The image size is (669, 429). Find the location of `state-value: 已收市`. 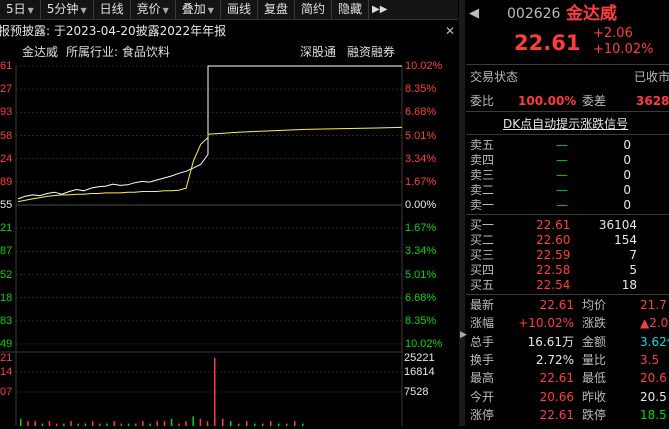

state-value: 已收市 is located at coordinates (651, 77).